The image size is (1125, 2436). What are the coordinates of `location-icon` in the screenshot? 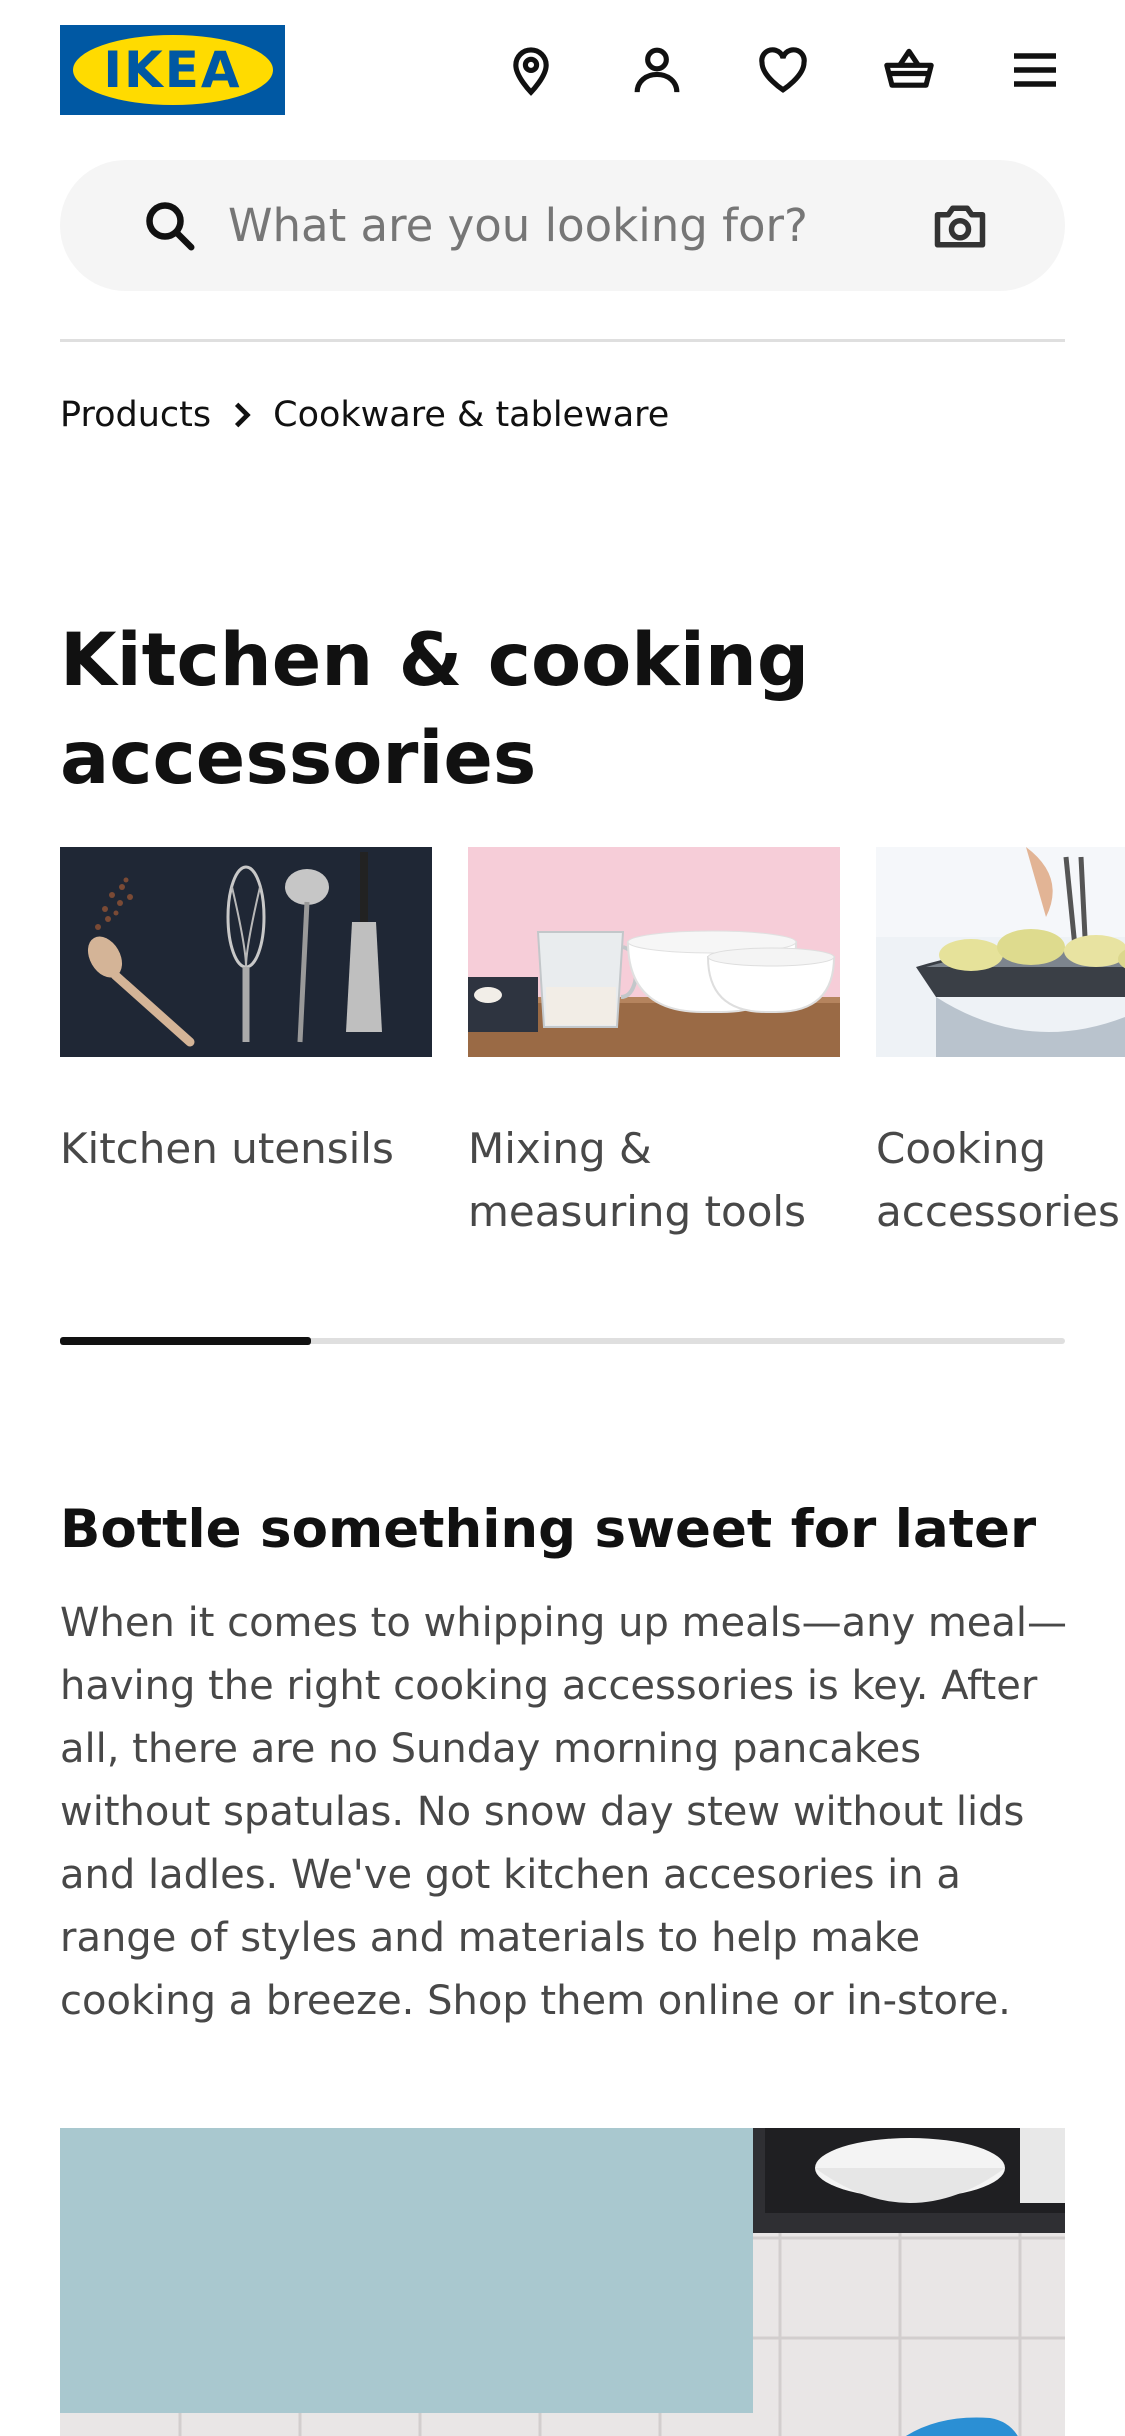 It's located at (531, 70).